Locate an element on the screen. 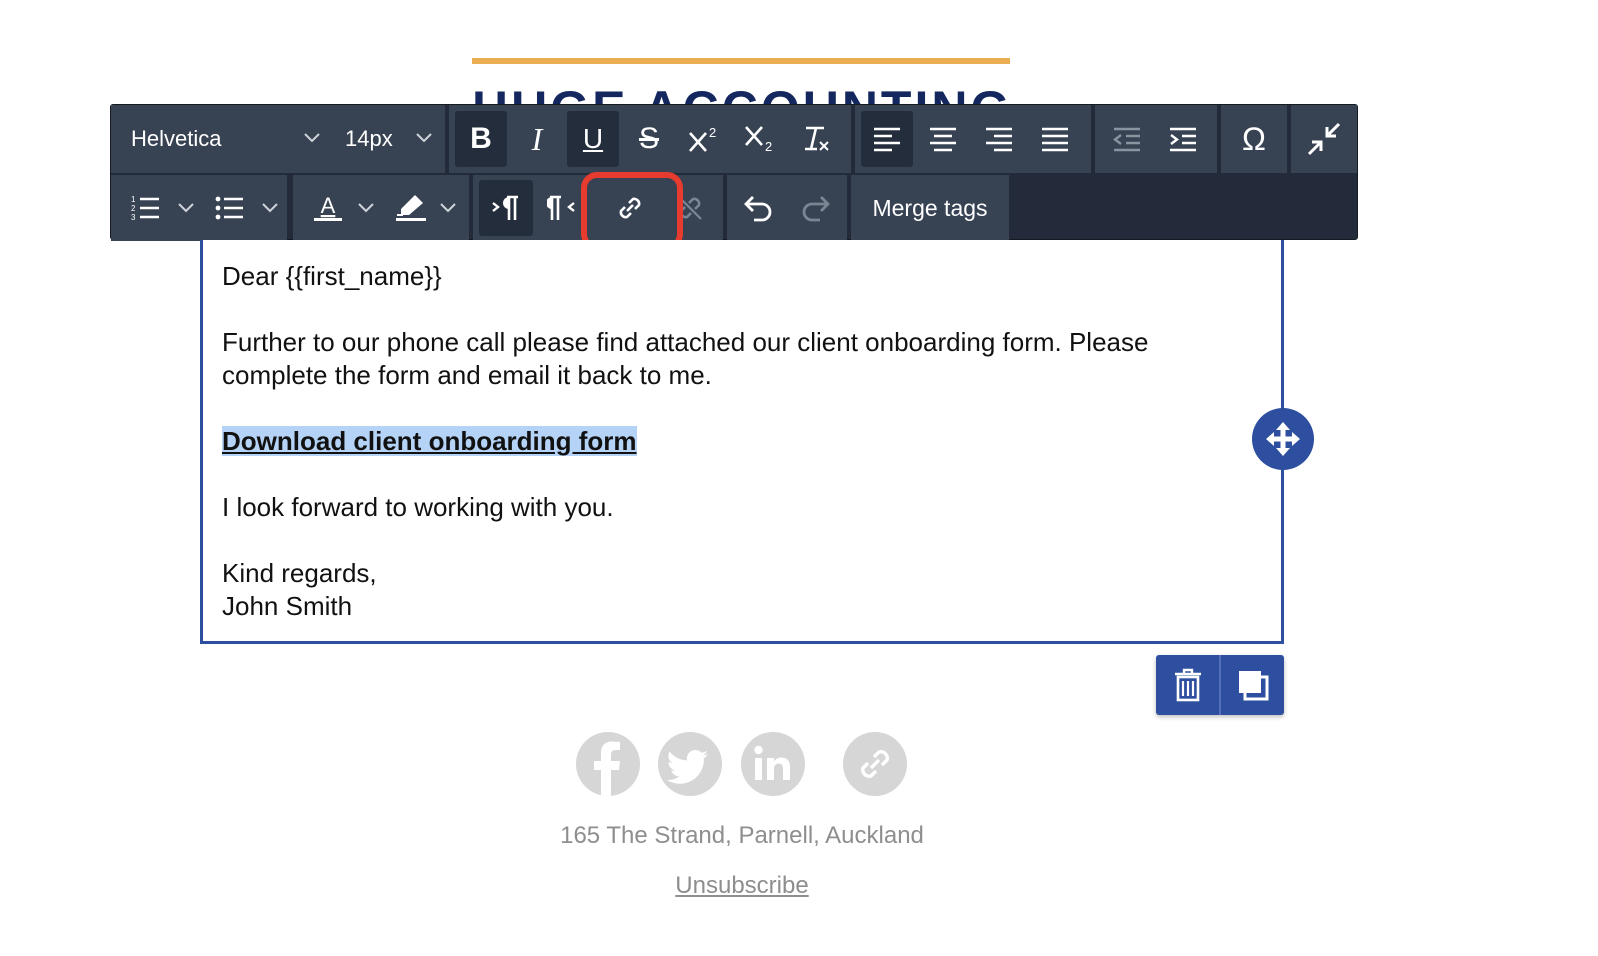 This screenshot has height=956, width=1598. link-icon is located at coordinates (630, 208).